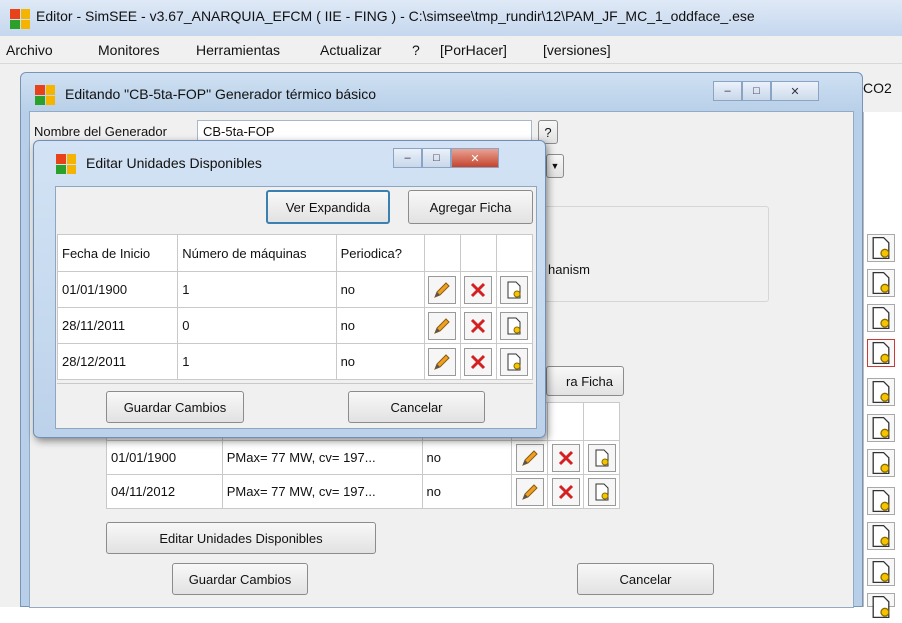 The width and height of the screenshot is (902, 623). What do you see at coordinates (473, 50) in the screenshot?
I see `menu-porhacer: [PorHacer]` at bounding box center [473, 50].